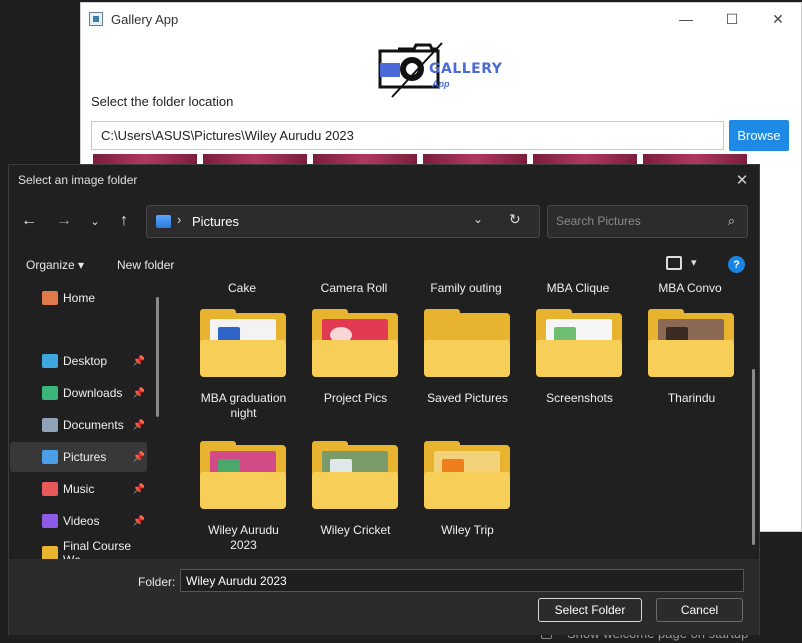 Image resolution: width=802 pixels, height=643 pixels. What do you see at coordinates (50, 425) in the screenshot?
I see `documents-icon` at bounding box center [50, 425].